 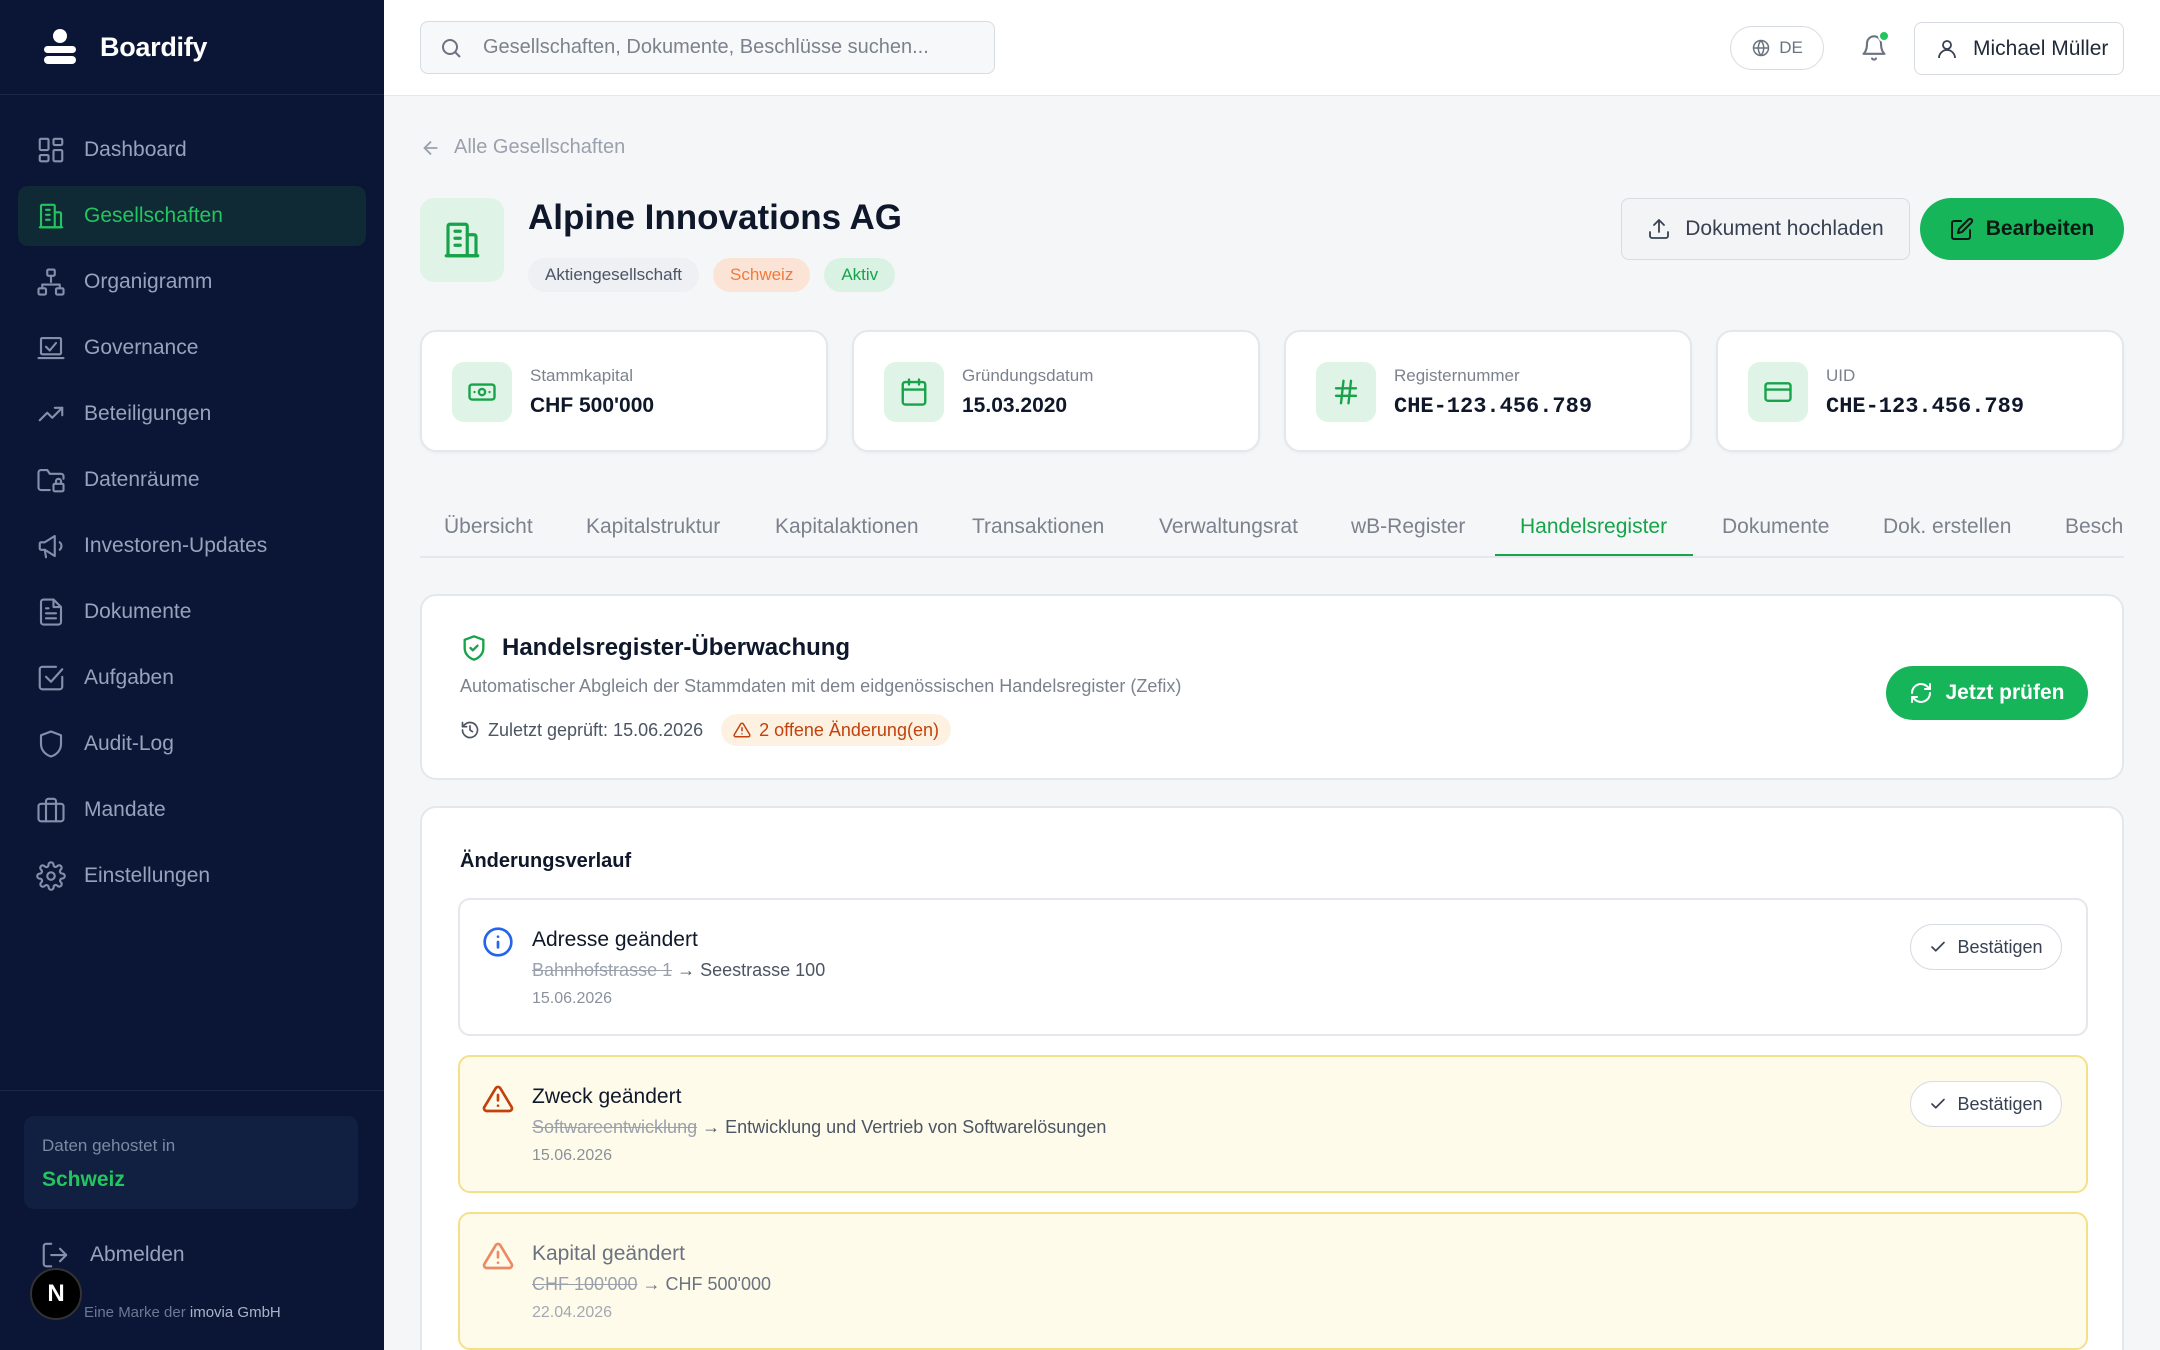 I want to click on user-menu-button: Michael Müller, so click(x=2019, y=48).